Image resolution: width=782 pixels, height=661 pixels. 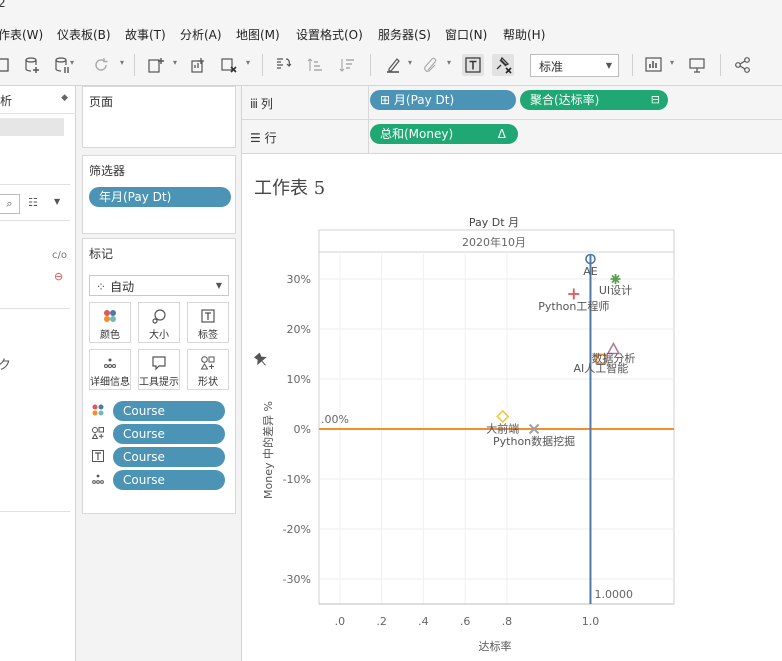 I want to click on new-datasource-icon, so click(x=33, y=65).